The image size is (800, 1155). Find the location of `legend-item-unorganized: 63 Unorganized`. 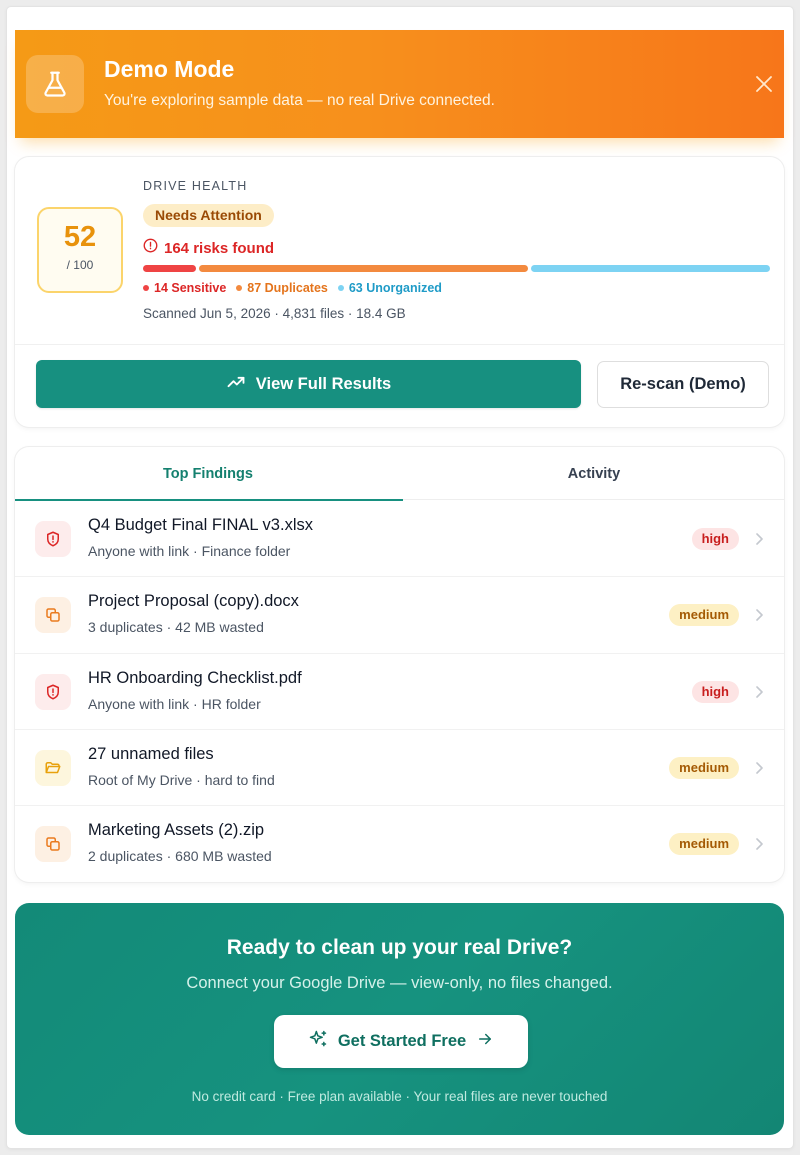

legend-item-unorganized: 63 Unorganized is located at coordinates (389, 288).